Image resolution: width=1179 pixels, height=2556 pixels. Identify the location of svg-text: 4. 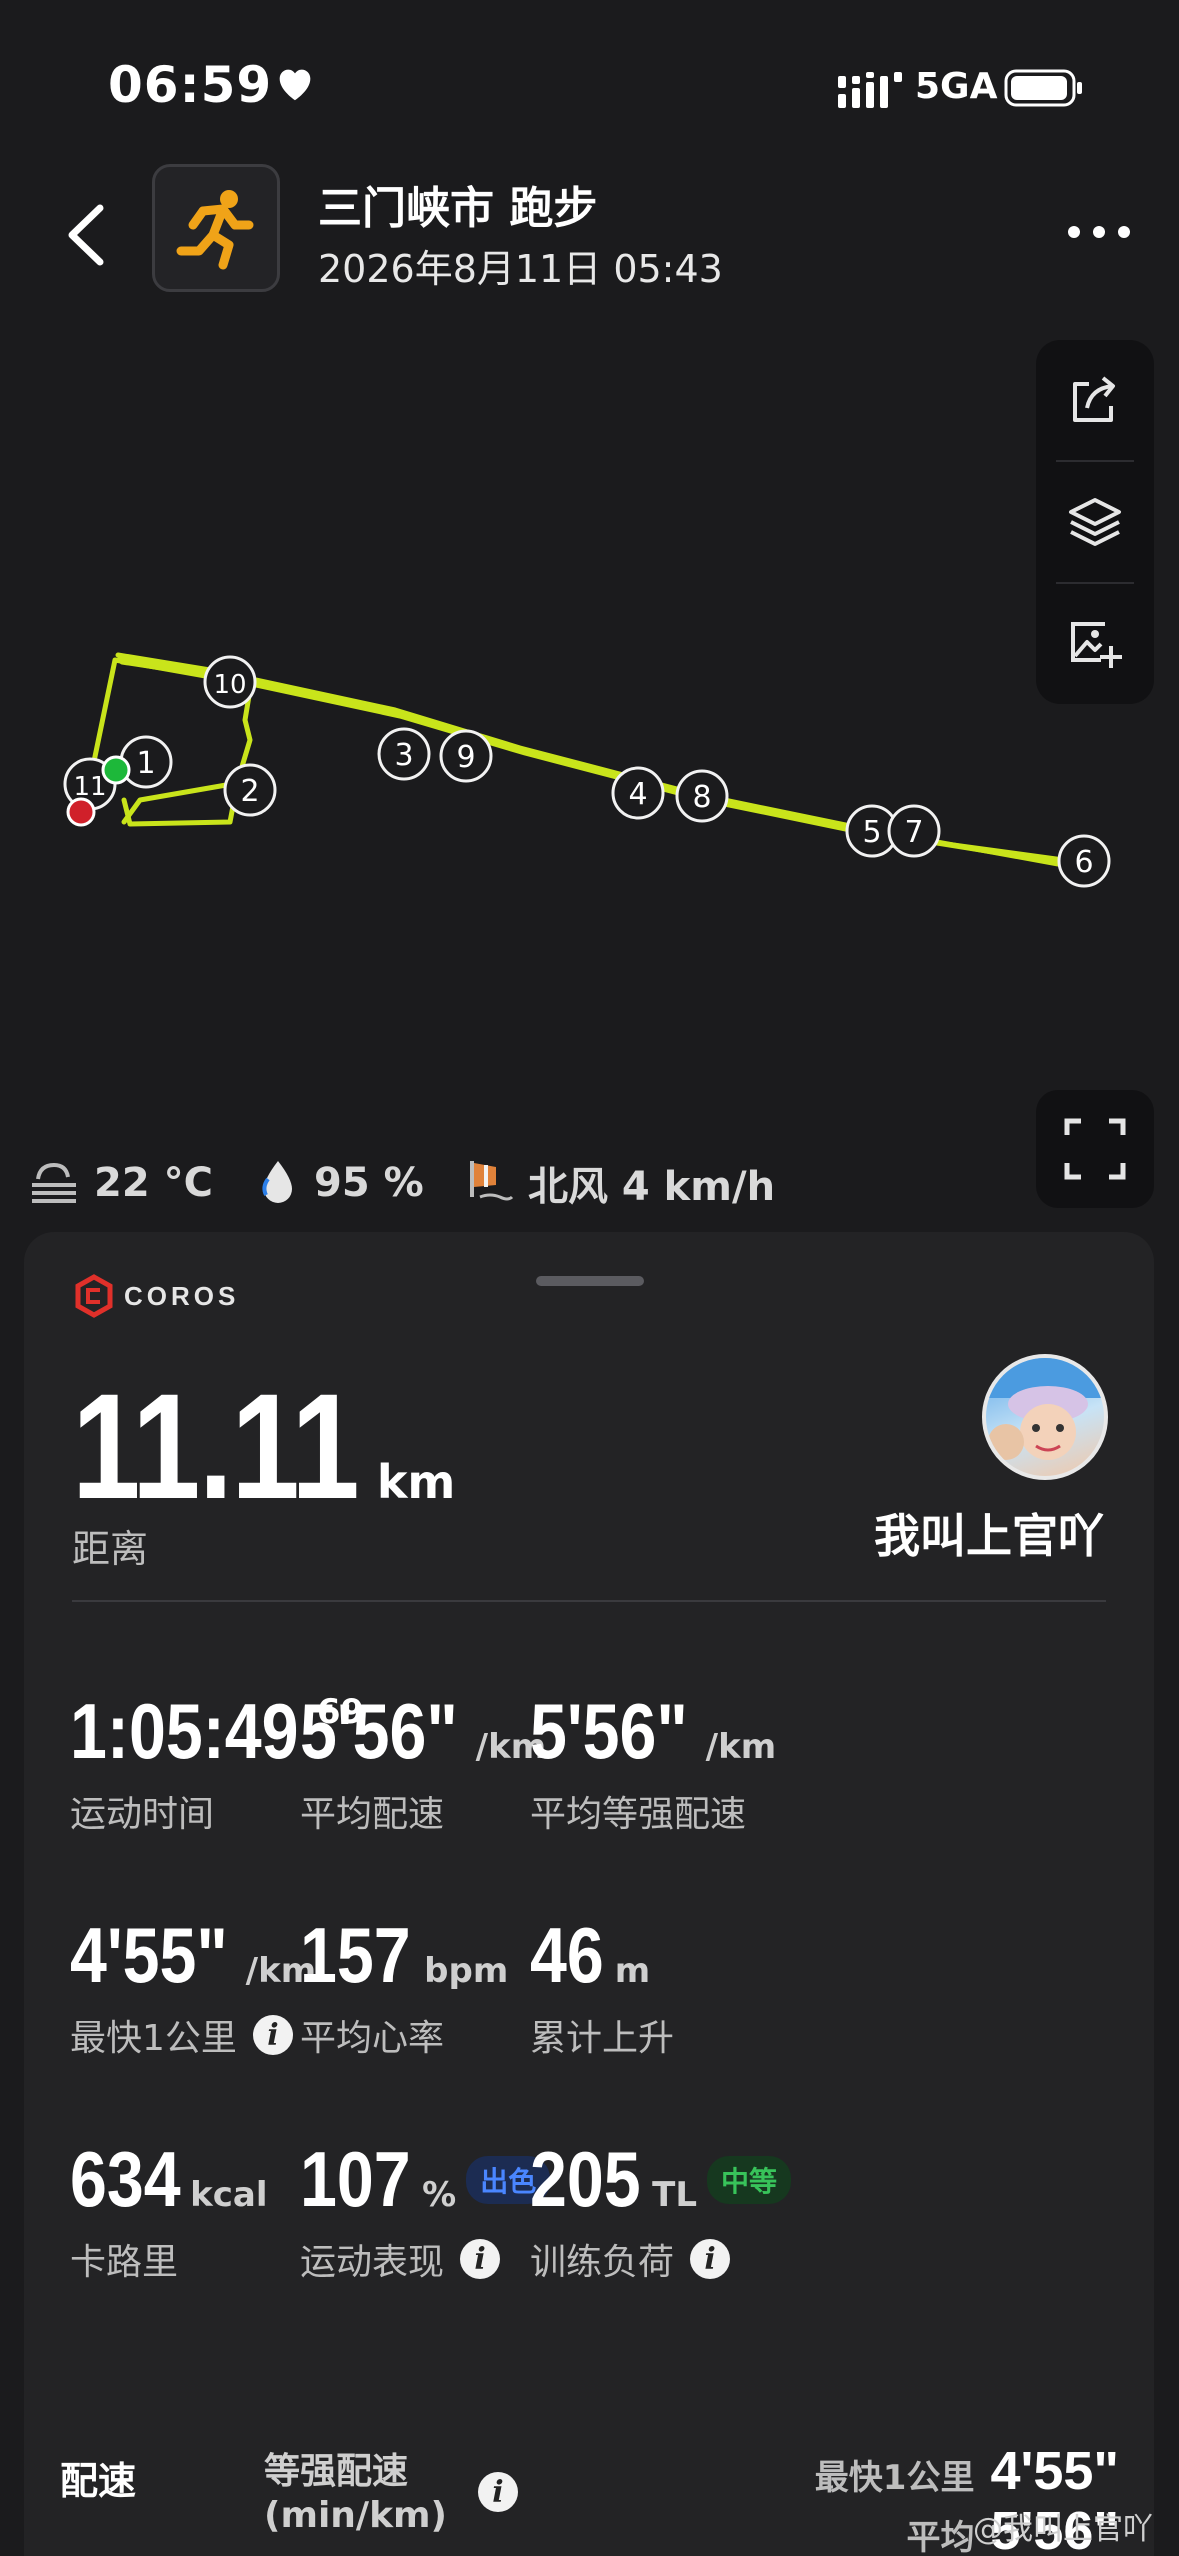
(637, 794).